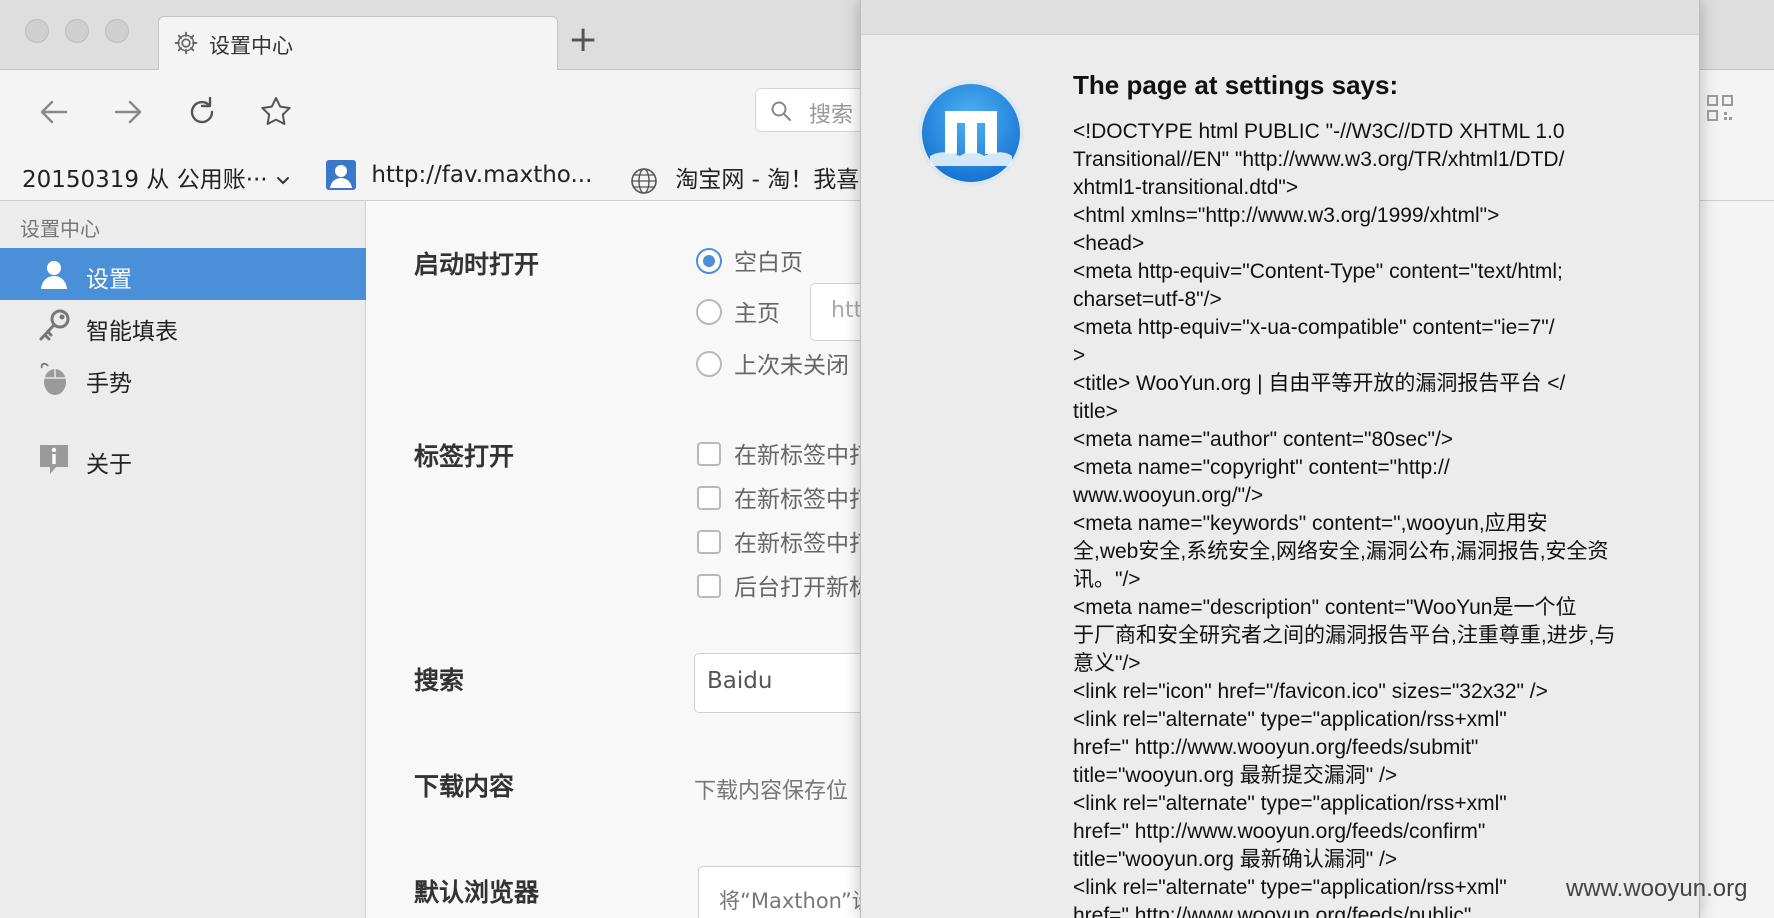  Describe the element at coordinates (1344, 635) in the screenshot. I see `dialog-message-line: 于厂商和安全研究者之间的漏洞报告平台,注重尊重,进步,与` at that location.